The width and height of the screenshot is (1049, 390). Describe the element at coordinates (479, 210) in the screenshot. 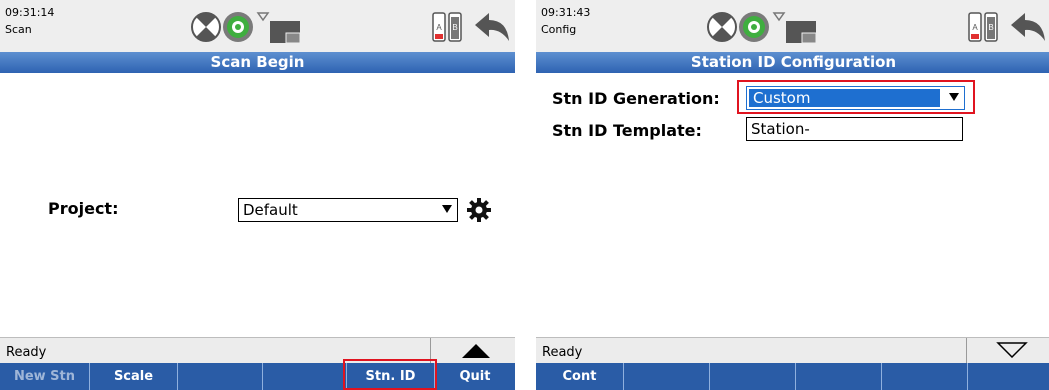

I see `gear-icon` at that location.